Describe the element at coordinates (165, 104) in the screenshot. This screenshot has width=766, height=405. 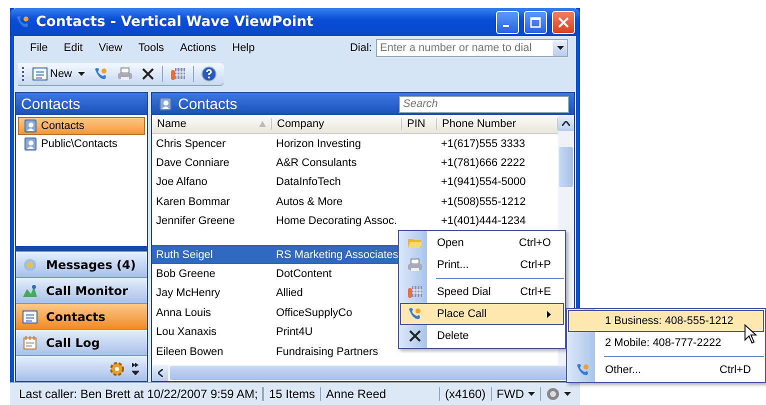
I see `contacts-icon` at that location.